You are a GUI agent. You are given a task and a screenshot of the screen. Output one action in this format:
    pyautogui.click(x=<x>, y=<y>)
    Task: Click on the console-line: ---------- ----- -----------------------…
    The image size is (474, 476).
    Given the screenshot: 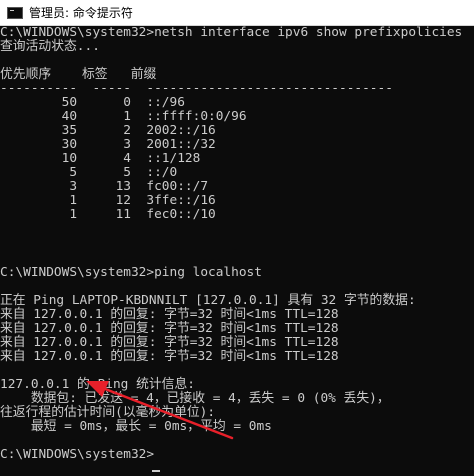 What is the action you would take?
    pyautogui.click(x=196, y=88)
    